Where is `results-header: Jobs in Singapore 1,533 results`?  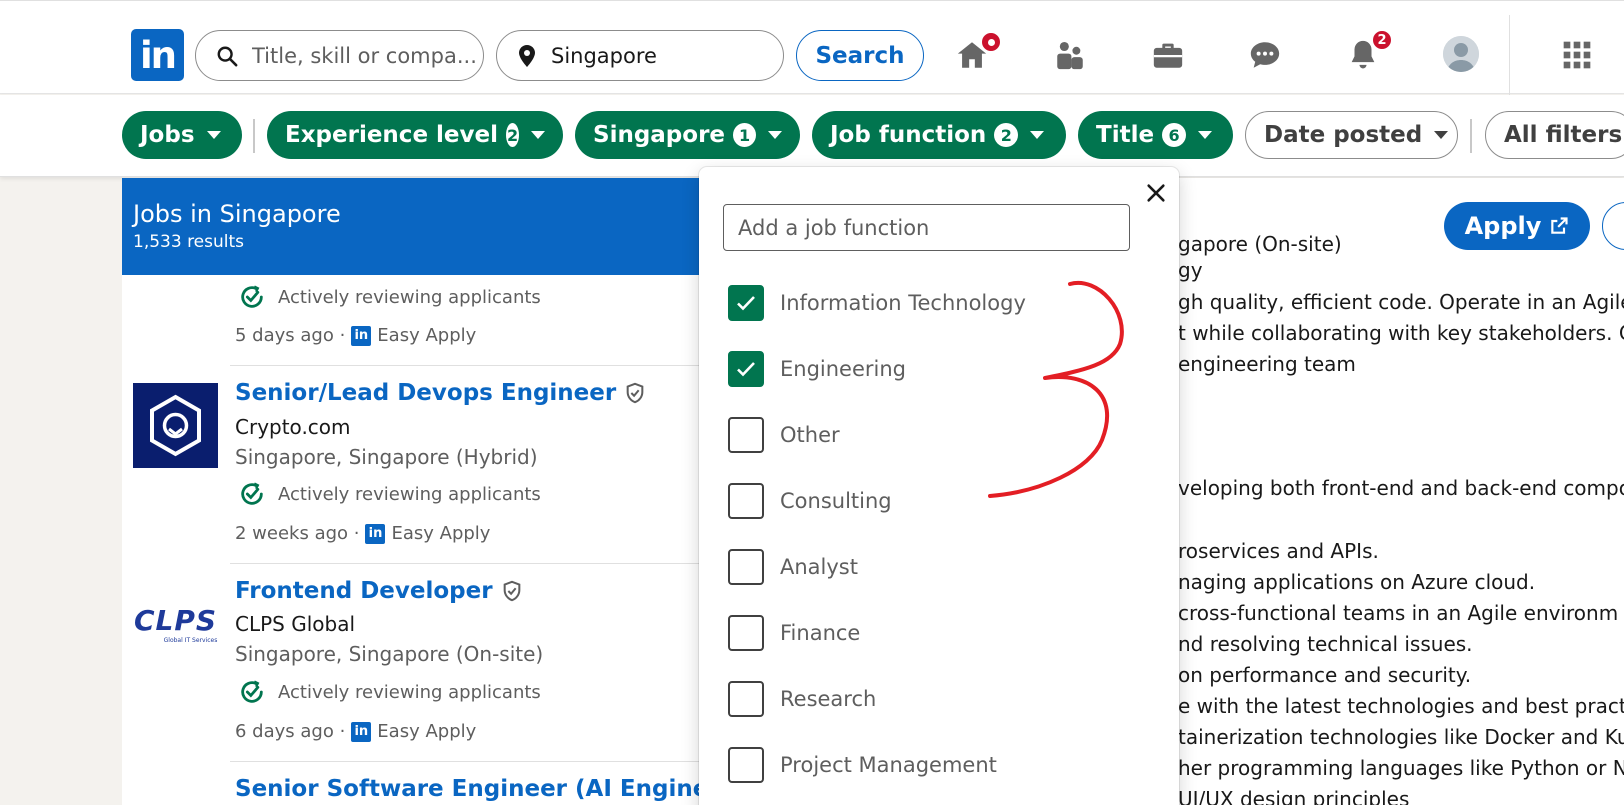 results-header: Jobs in Singapore 1,533 results is located at coordinates (412, 226).